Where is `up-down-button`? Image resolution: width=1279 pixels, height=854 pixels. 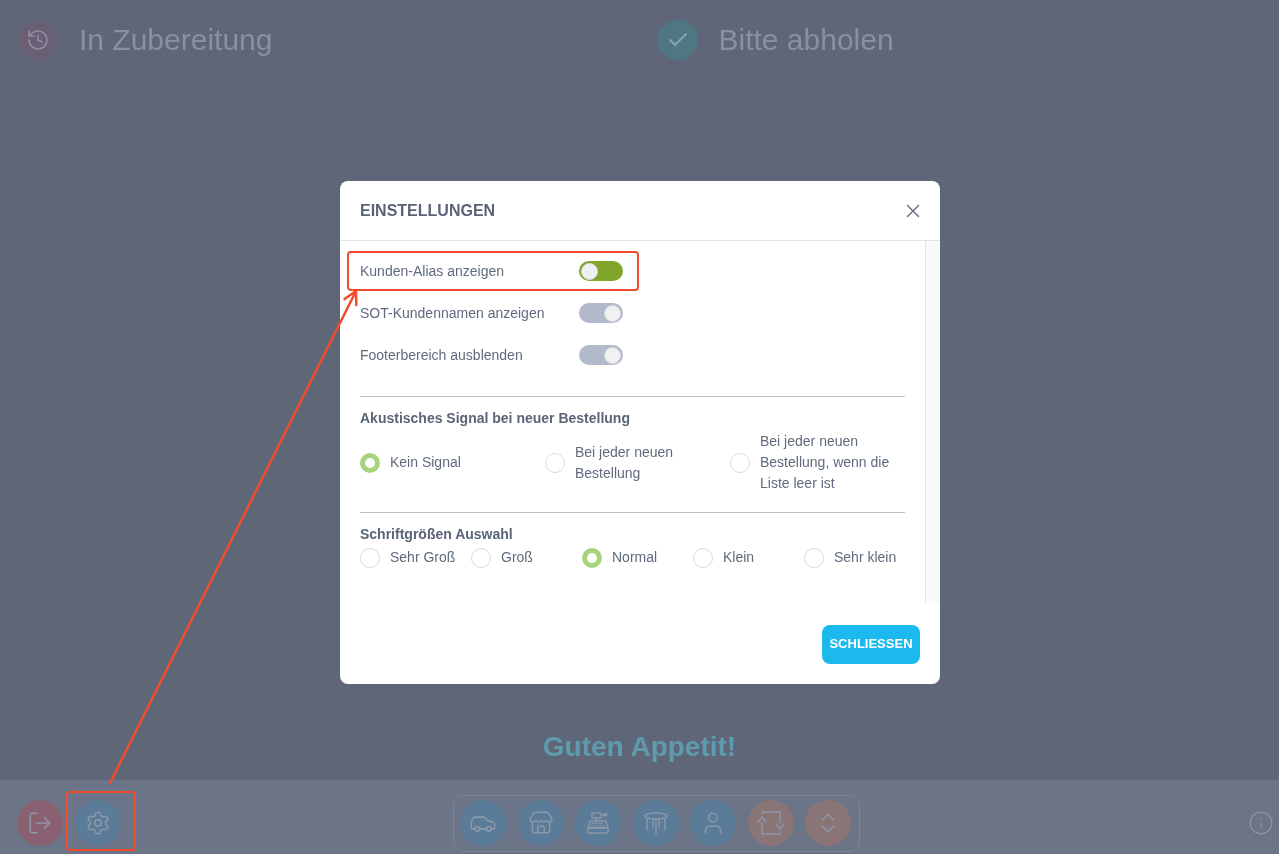 up-down-button is located at coordinates (828, 823).